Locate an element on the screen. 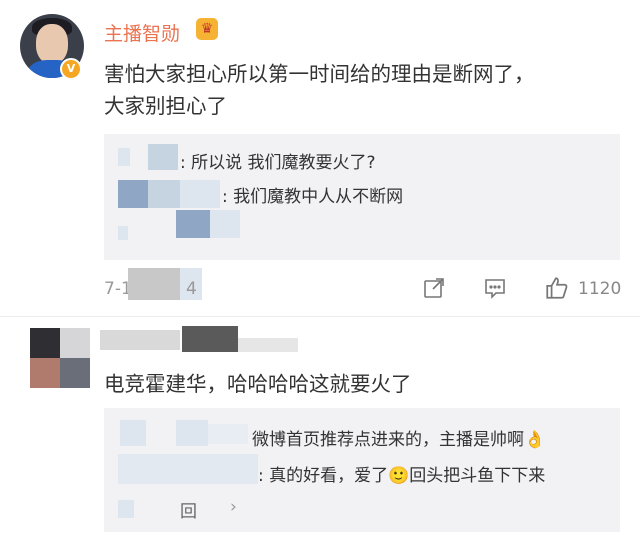  like-count: 1120 is located at coordinates (600, 289).